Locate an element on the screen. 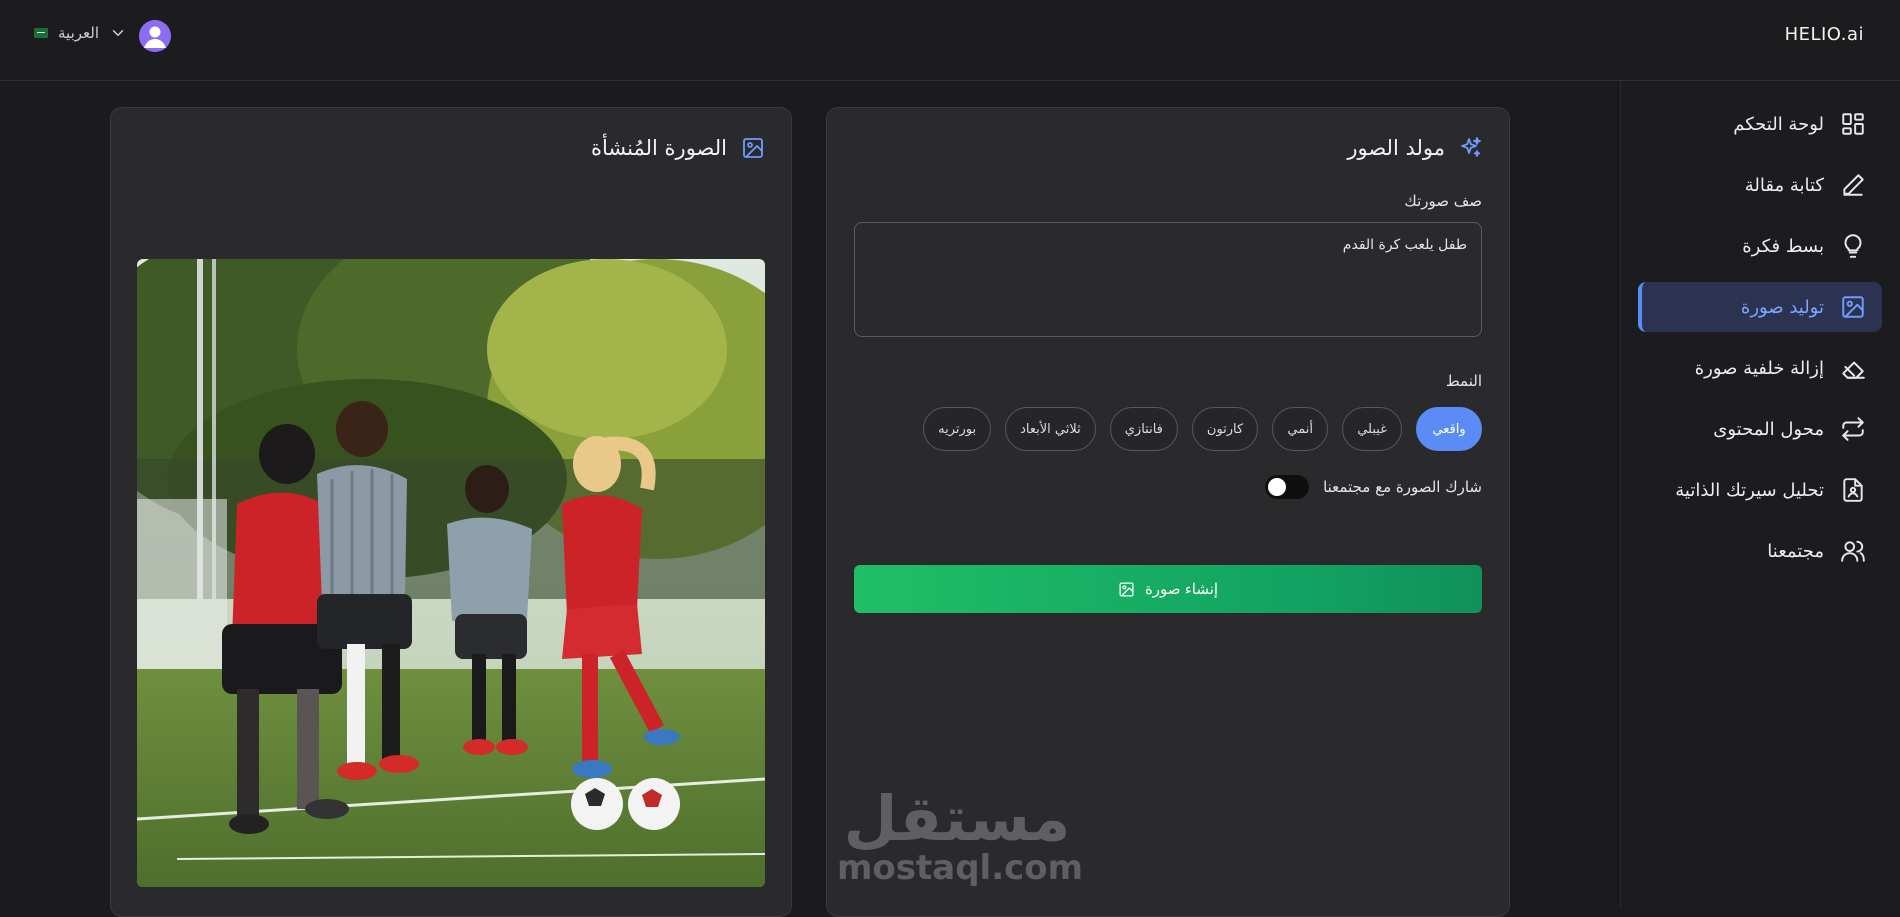 This screenshot has width=1900, height=917. watermark-latin: mostaql.com is located at coordinates (960, 868).